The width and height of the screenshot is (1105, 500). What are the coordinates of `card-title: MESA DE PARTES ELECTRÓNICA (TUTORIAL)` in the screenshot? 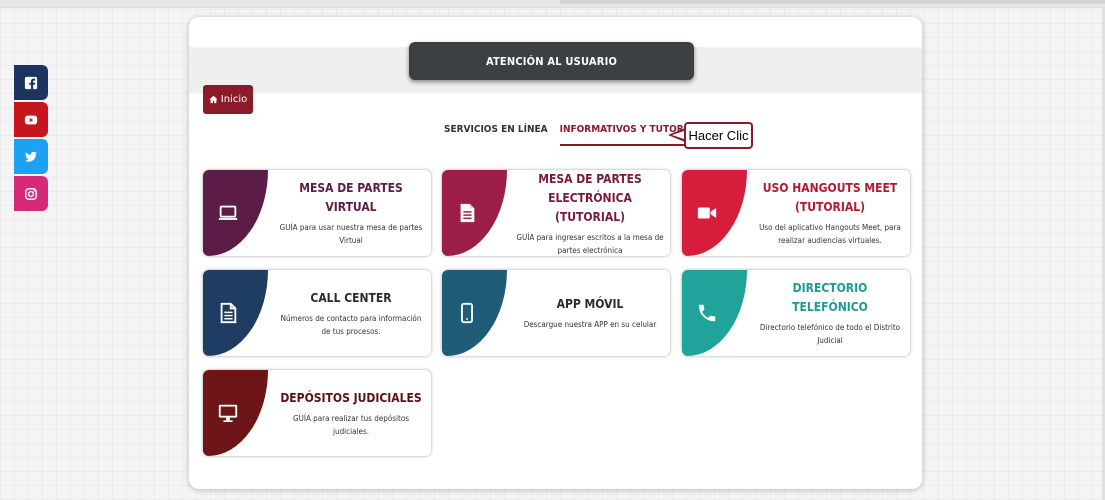 It's located at (590, 197).